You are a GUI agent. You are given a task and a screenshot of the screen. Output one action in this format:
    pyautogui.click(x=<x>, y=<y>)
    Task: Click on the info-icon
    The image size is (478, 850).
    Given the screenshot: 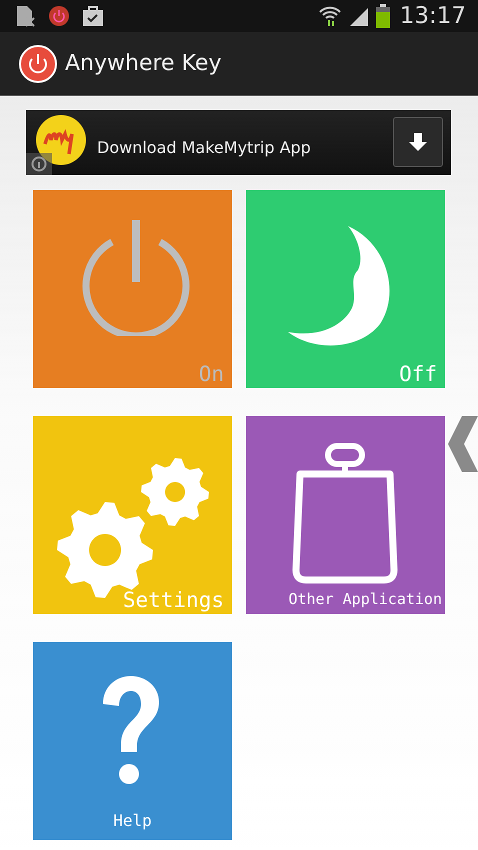 What is the action you would take?
    pyautogui.click(x=39, y=164)
    